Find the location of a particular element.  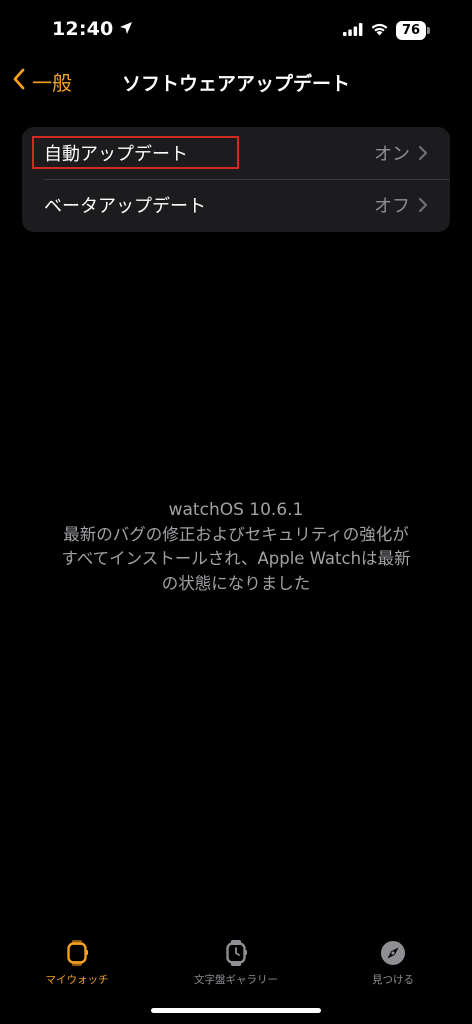

auto-update-row: 自動アップデート オン is located at coordinates (236, 153).